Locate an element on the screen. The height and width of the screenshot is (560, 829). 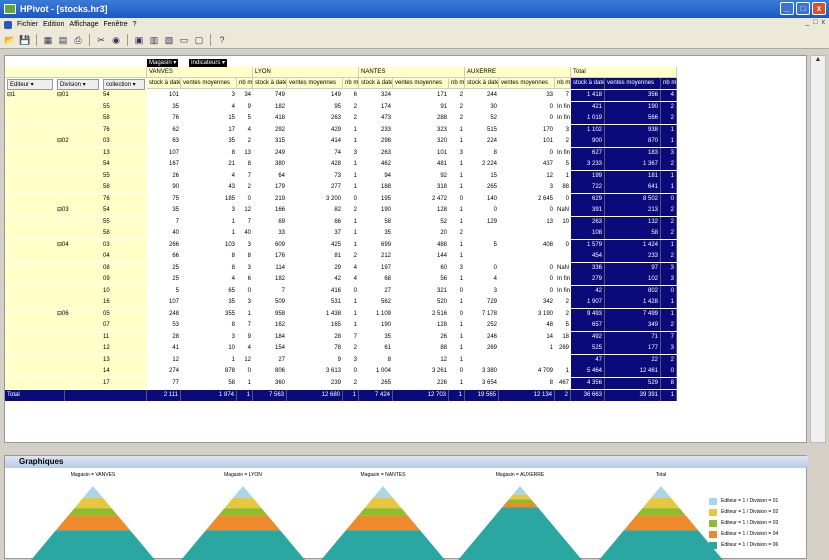
data-cell: 729 is located at coordinates (491, 302).